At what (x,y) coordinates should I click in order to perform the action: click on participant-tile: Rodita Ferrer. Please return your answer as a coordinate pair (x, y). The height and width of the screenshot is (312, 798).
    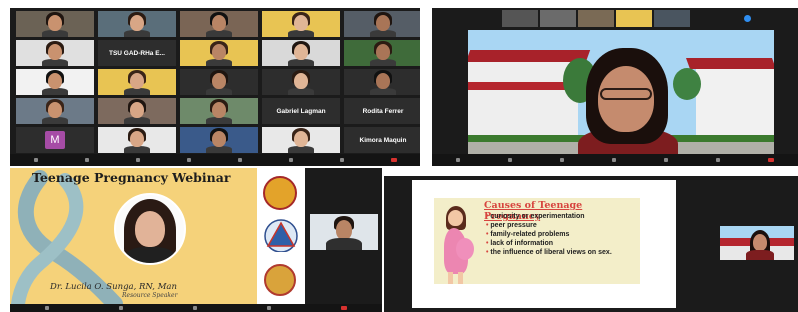
    Looking at the image, I should click on (382, 111).